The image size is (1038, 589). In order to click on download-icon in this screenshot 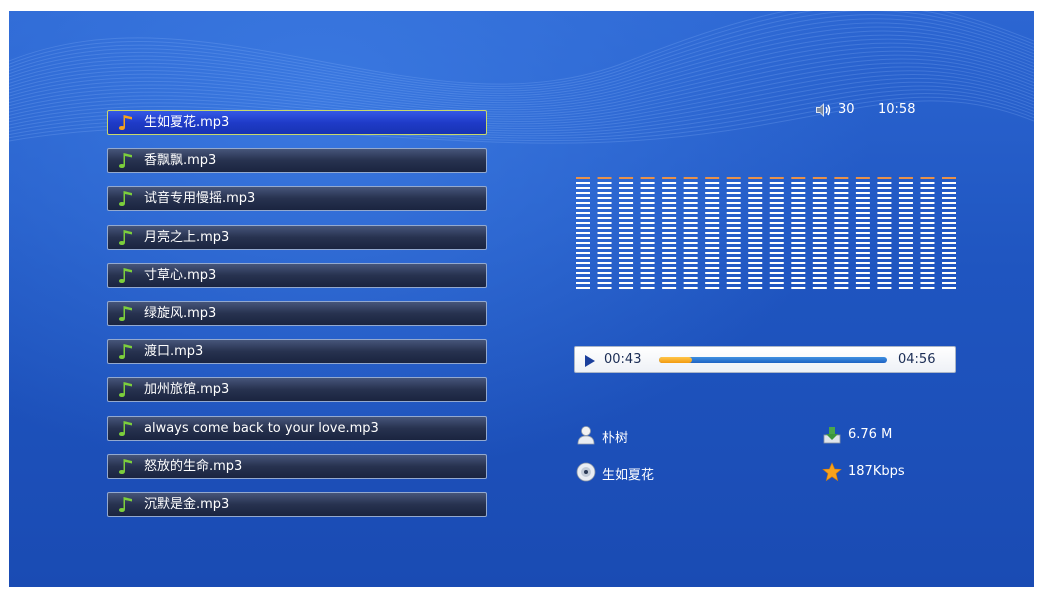, I will do `click(832, 435)`.